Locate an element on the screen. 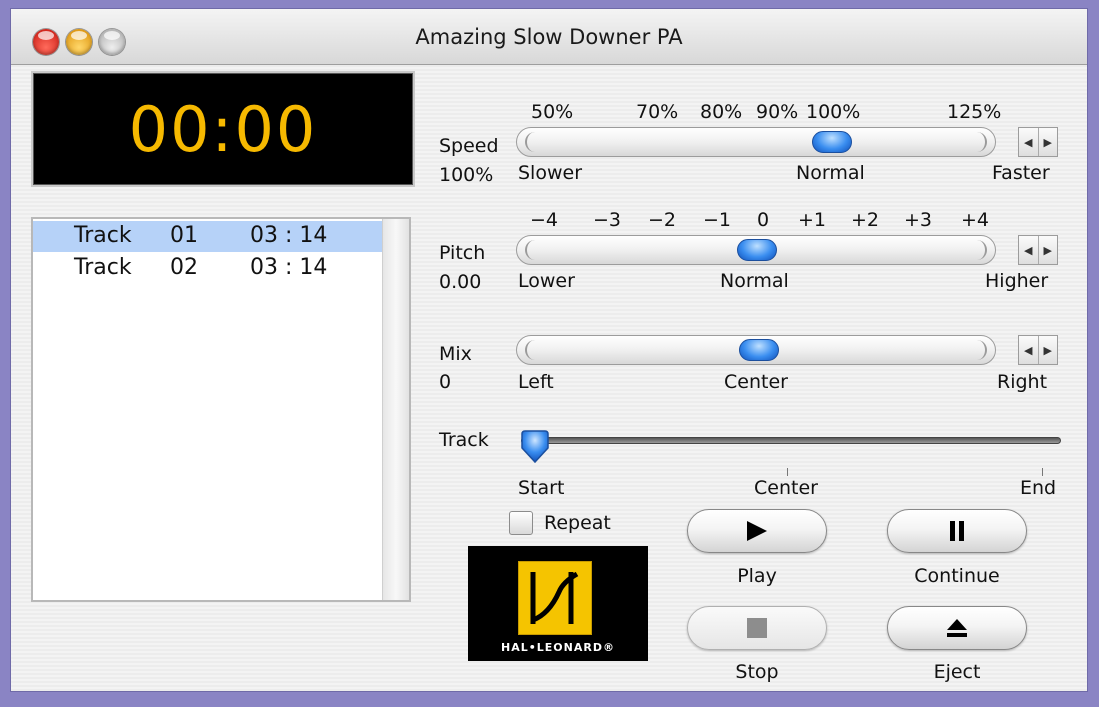  stop-label: Stop is located at coordinates (757, 672).